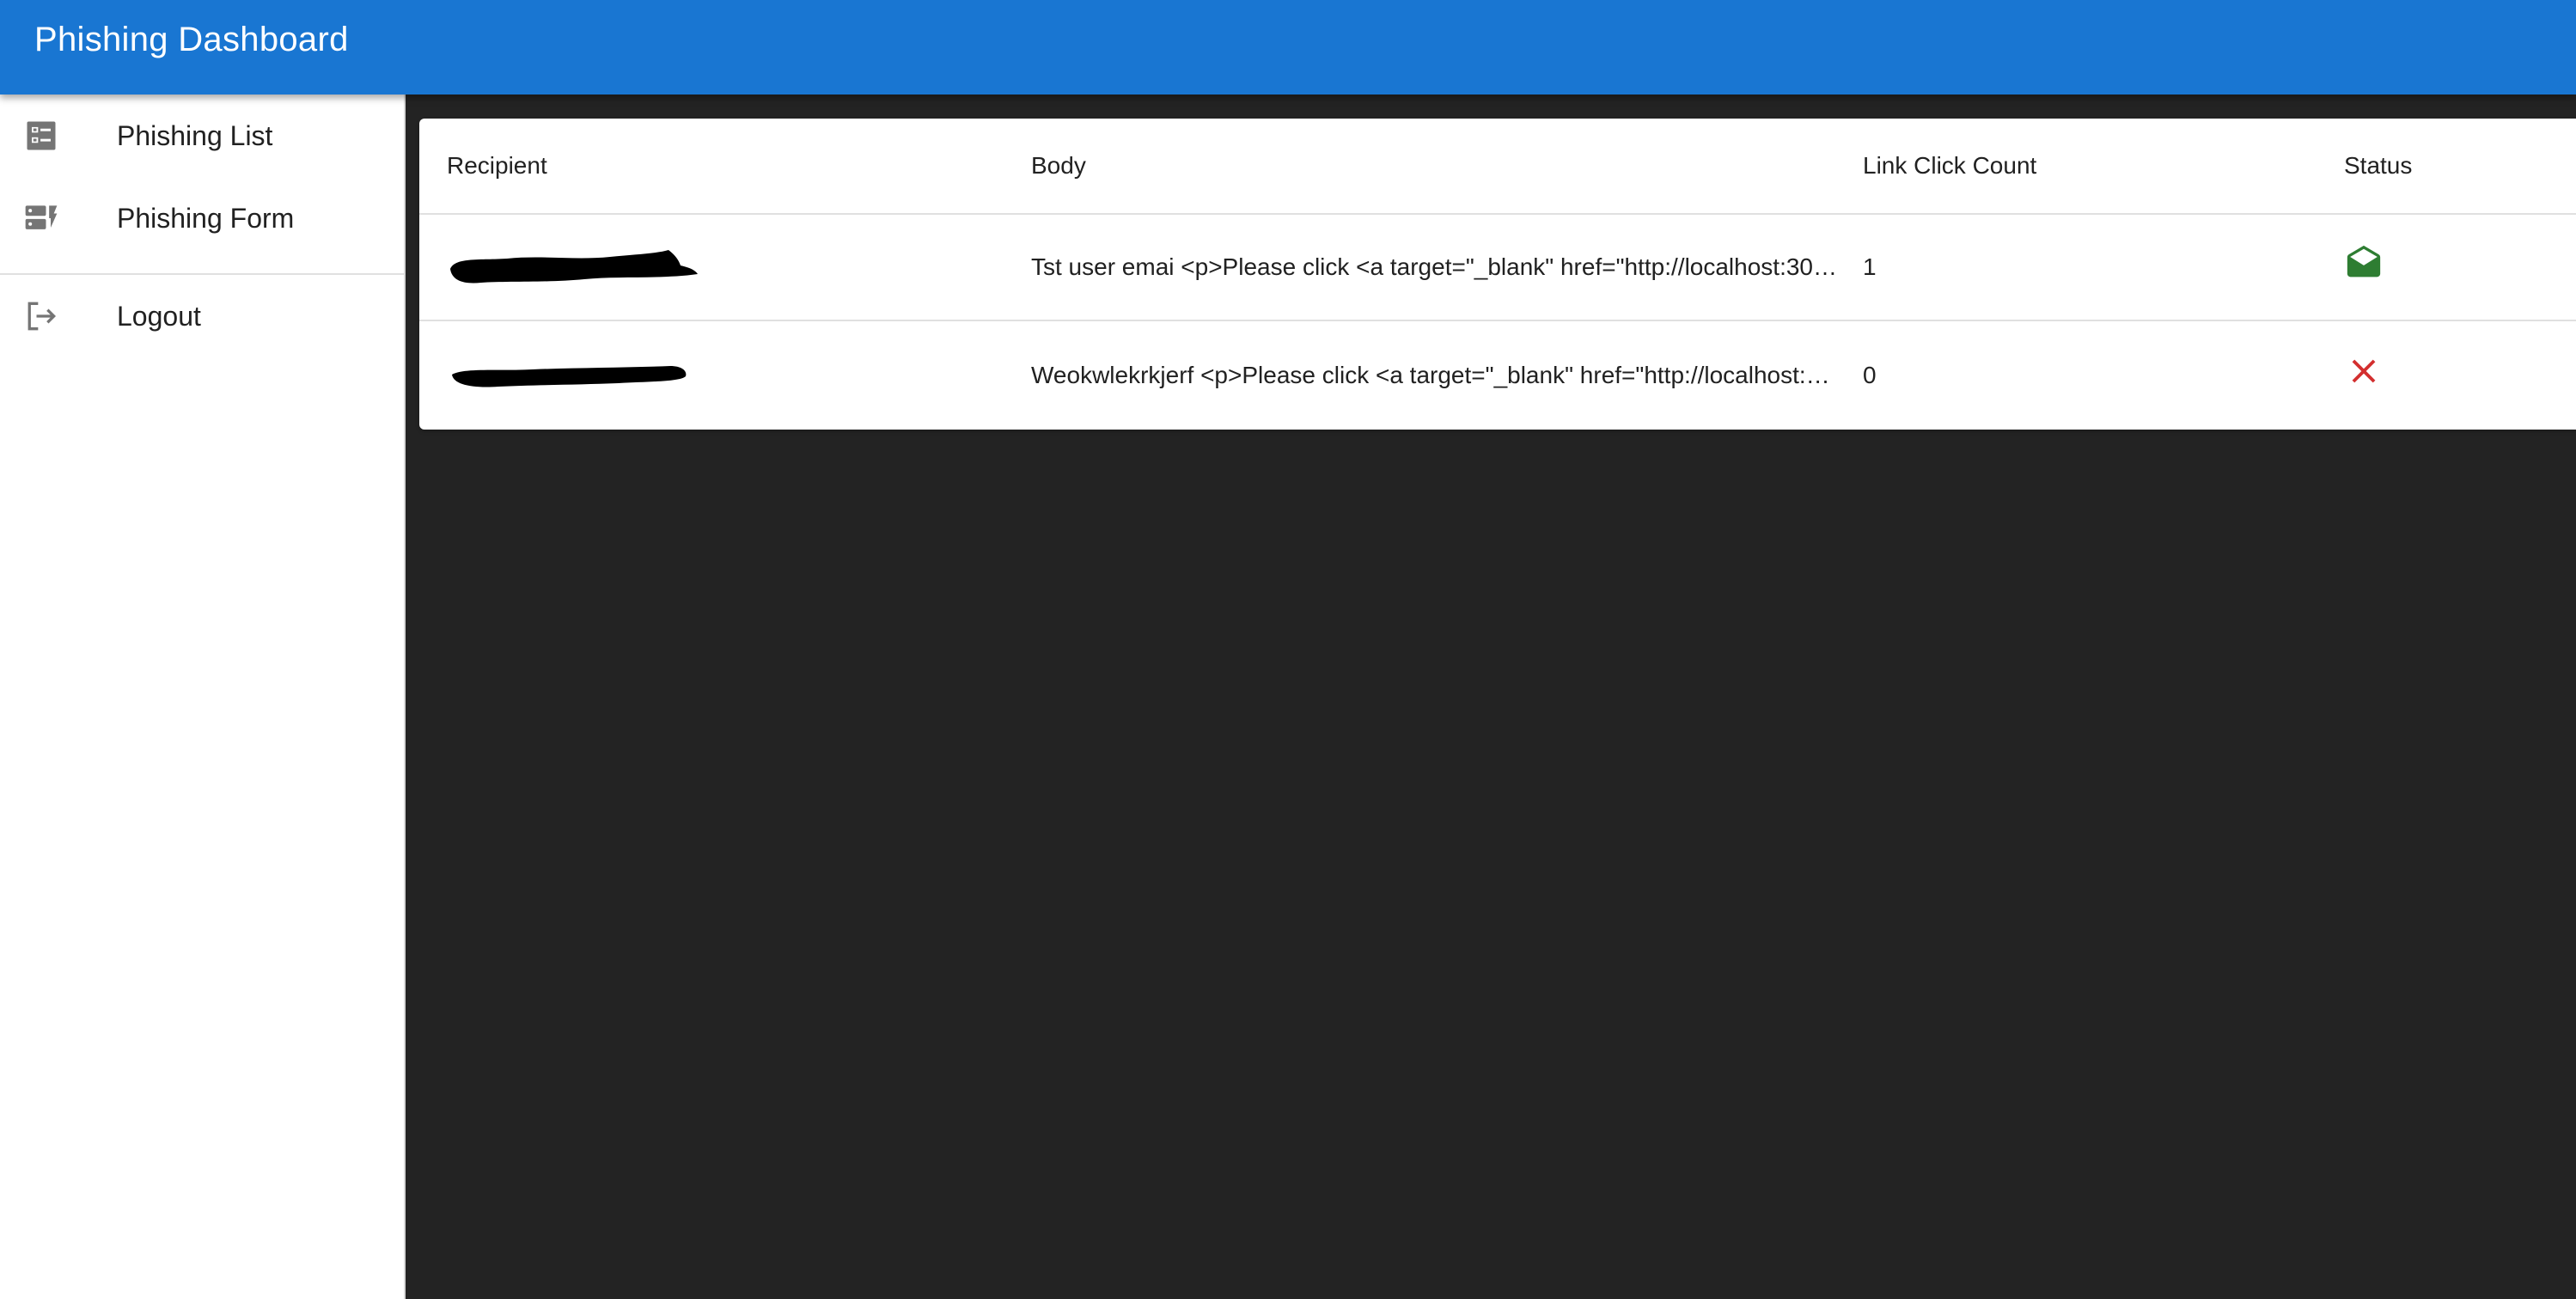 The height and width of the screenshot is (1299, 2576). Describe the element at coordinates (1870, 375) in the screenshot. I see `link-click-count-cell: 0` at that location.